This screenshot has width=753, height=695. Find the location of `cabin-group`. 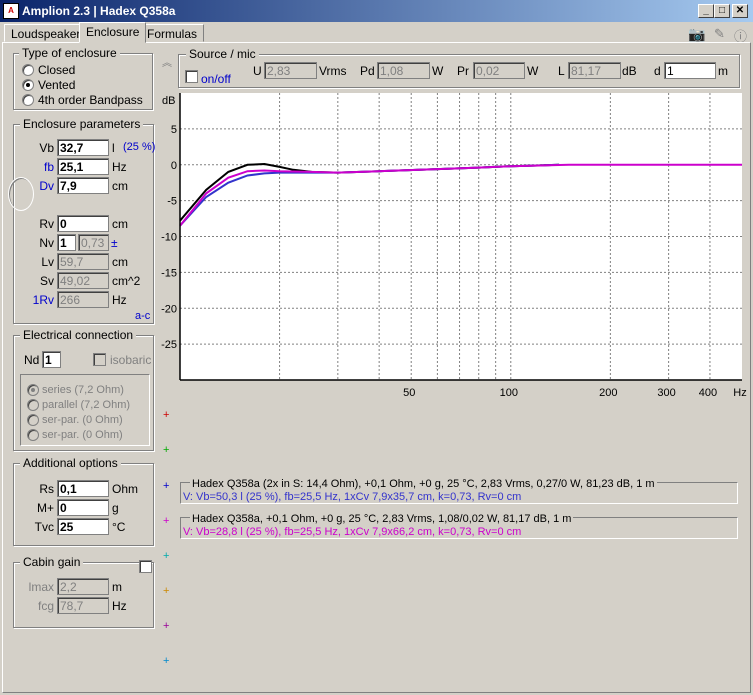

cabin-group is located at coordinates (83, 595).